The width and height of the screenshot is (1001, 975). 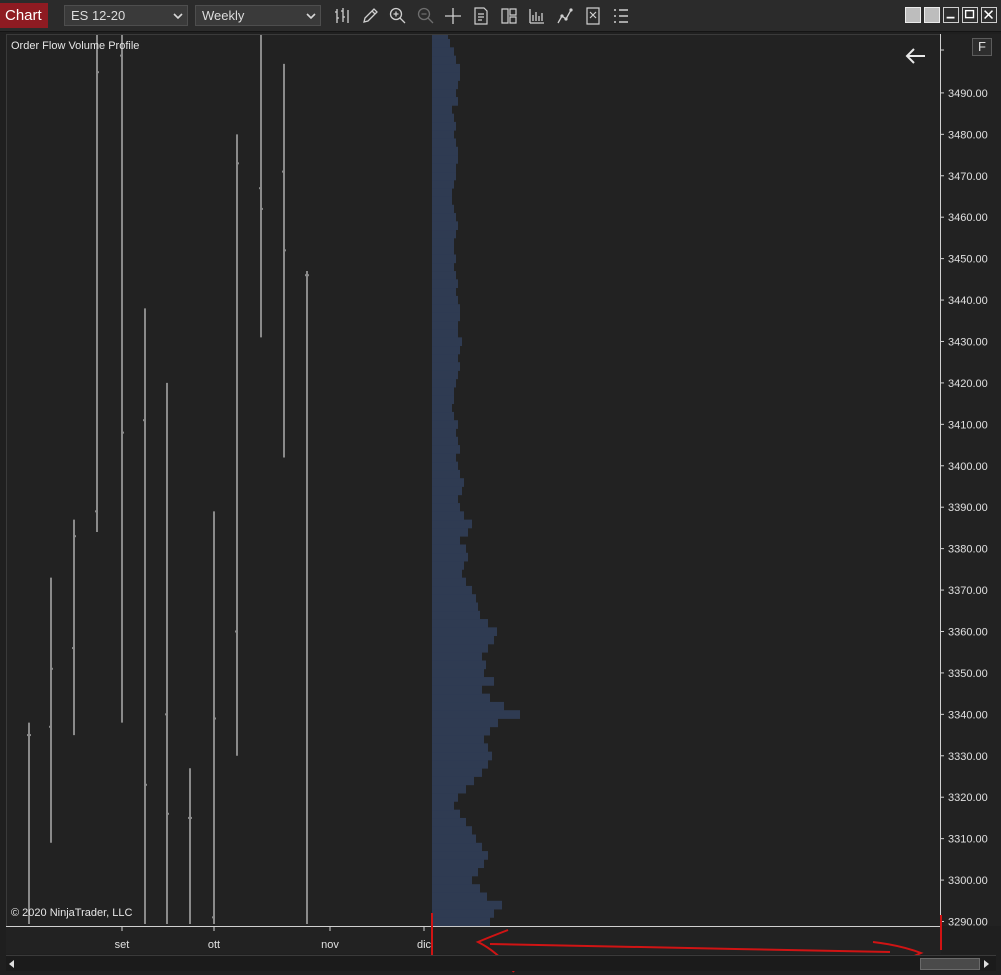 What do you see at coordinates (968, 508) in the screenshot?
I see `price-tick-label: 3390.00` at bounding box center [968, 508].